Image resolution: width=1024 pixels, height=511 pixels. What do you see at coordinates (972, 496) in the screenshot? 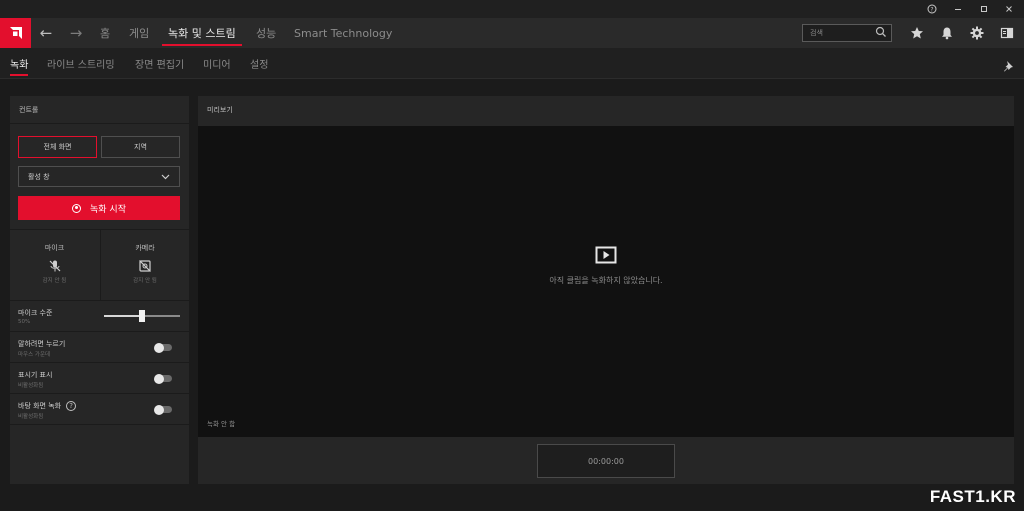
I see `watermark: FAST1.KR` at bounding box center [972, 496].